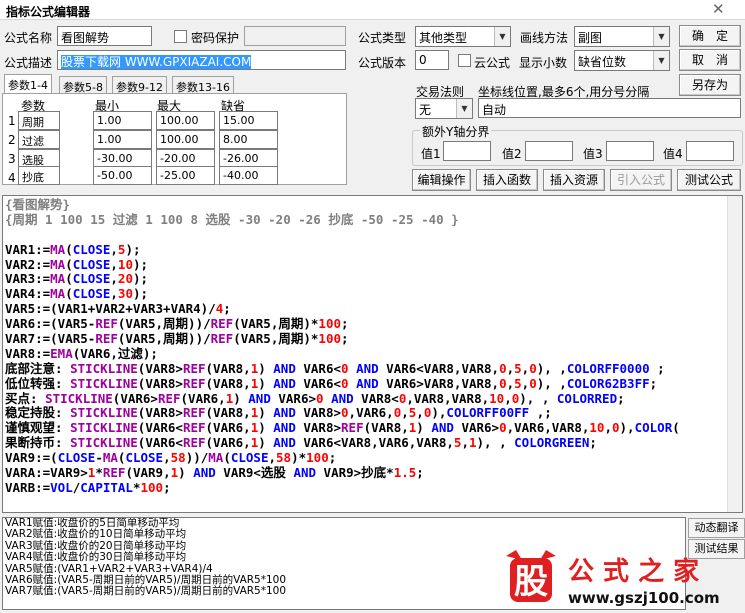 The image size is (745, 613). Describe the element at coordinates (544, 38) in the screenshot. I see `draw-label: 画线方法` at that location.